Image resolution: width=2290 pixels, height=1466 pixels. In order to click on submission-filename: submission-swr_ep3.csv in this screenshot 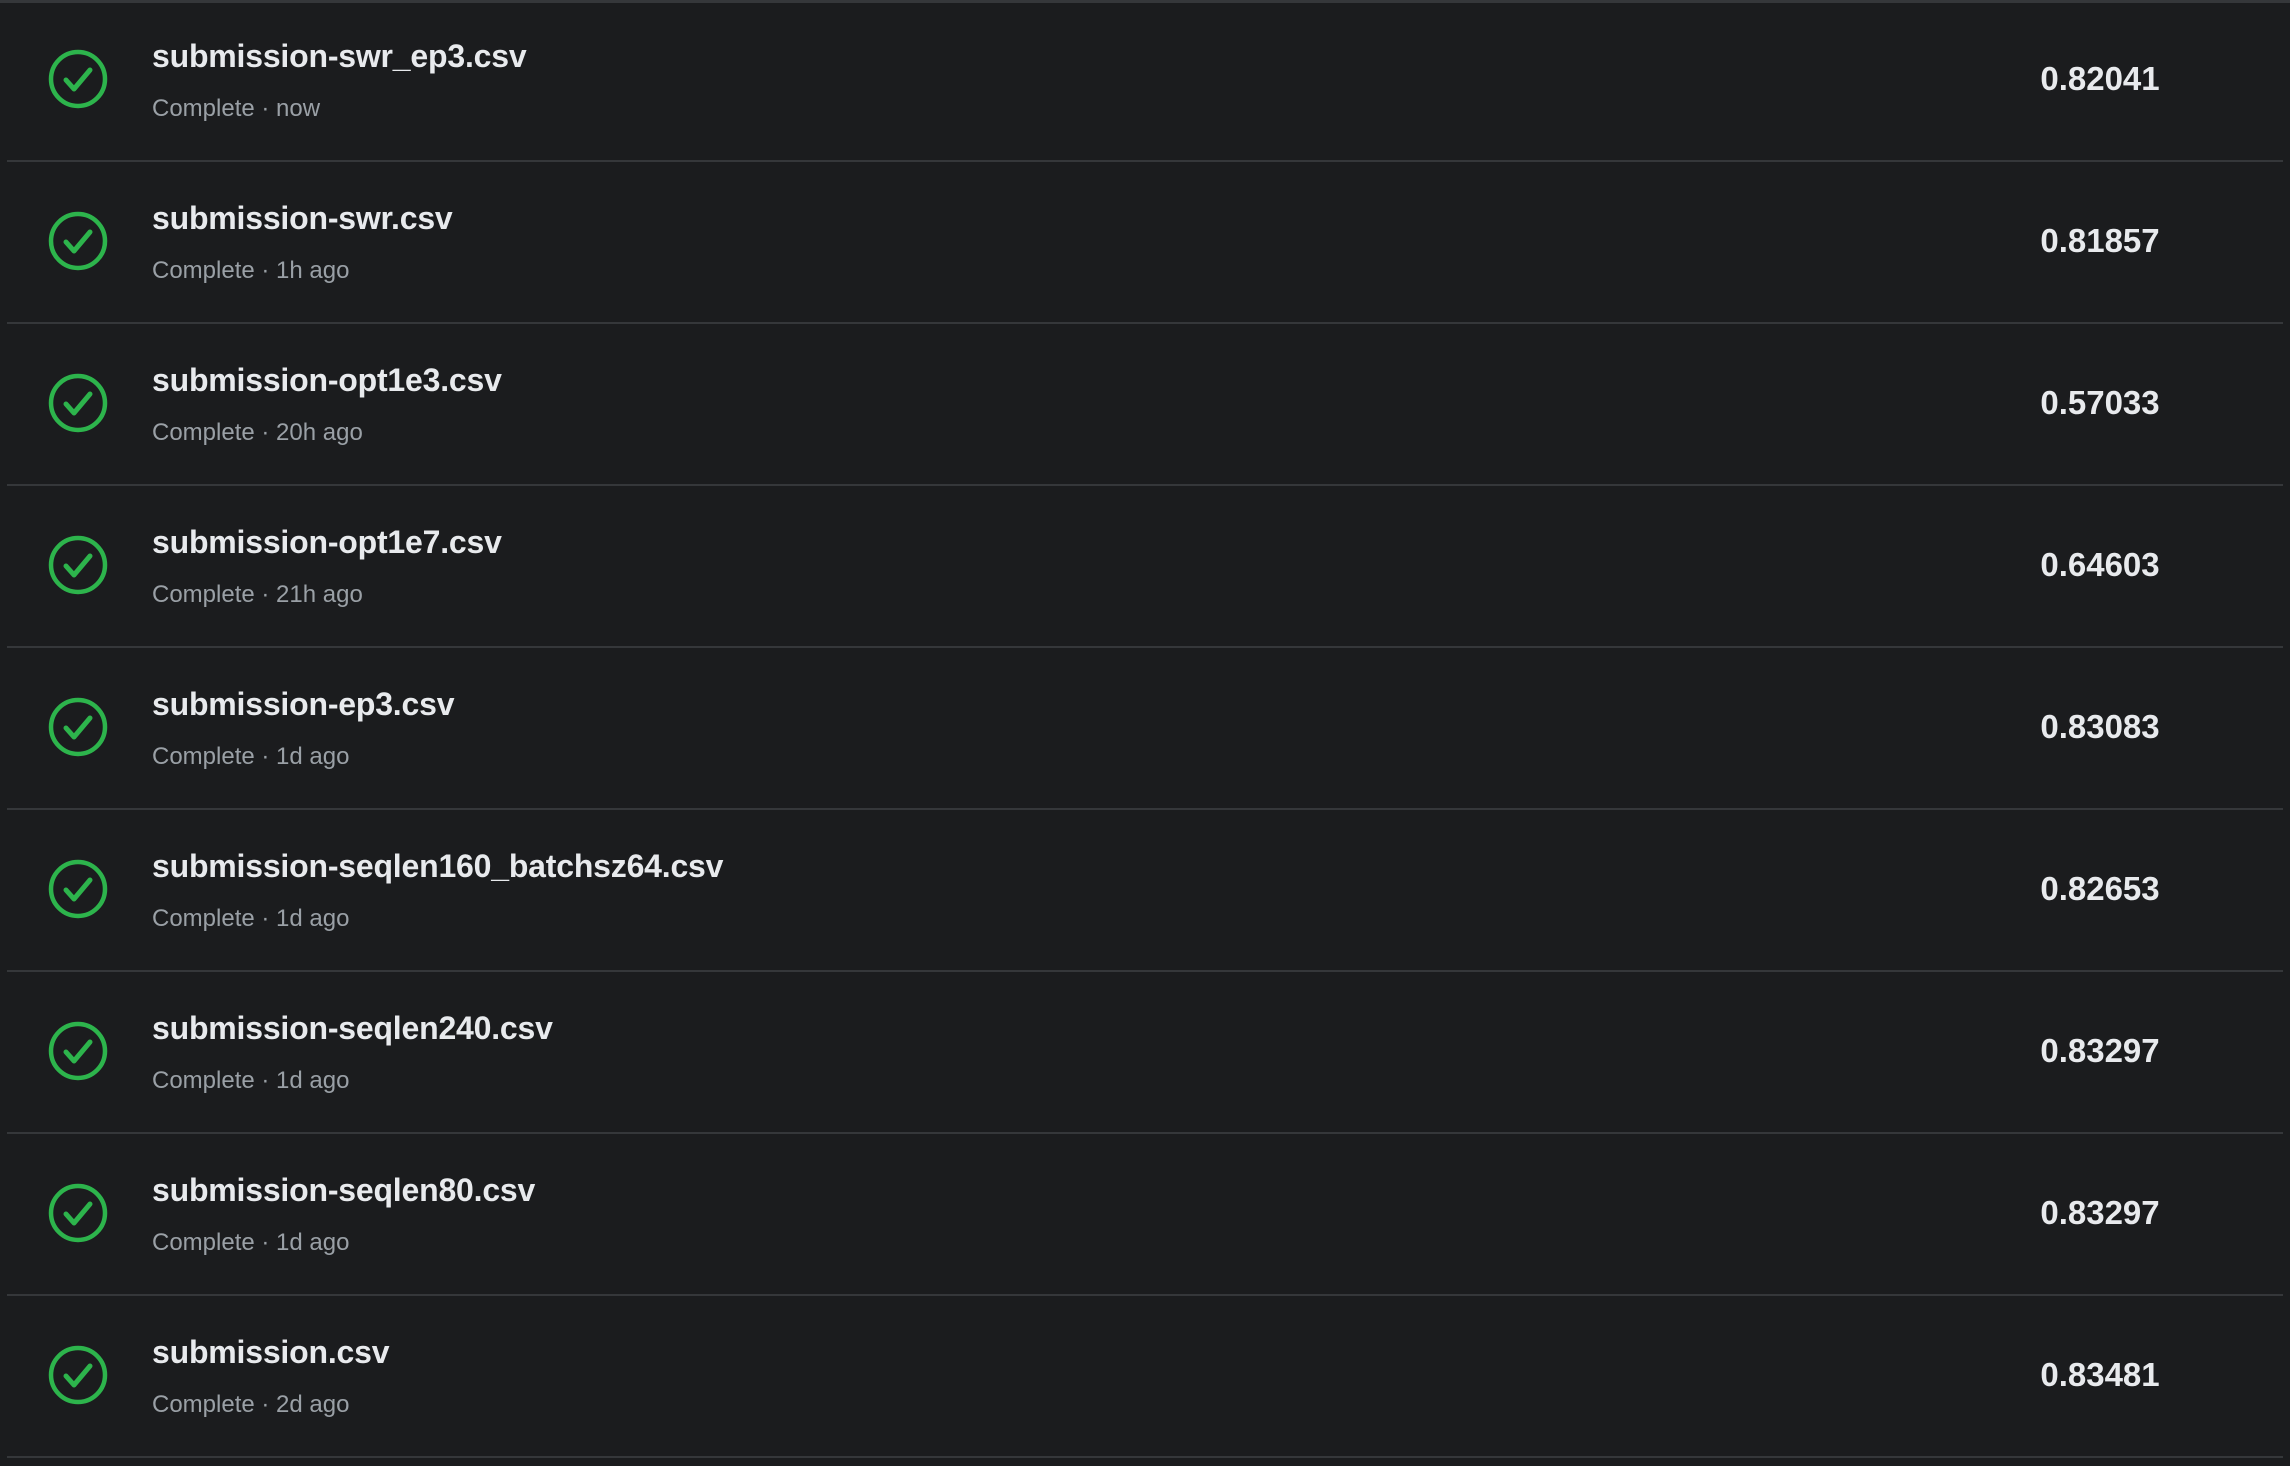, I will do `click(339, 56)`.